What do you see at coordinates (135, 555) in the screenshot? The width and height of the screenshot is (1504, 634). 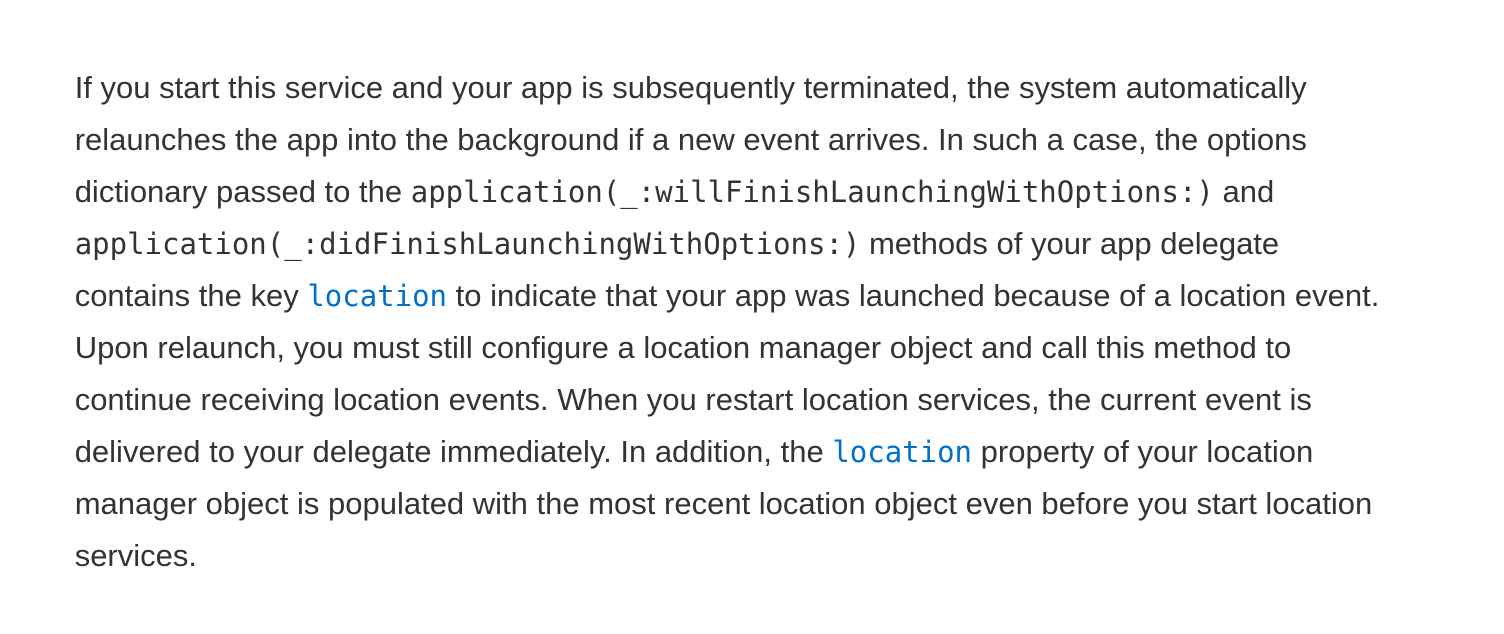 I see `line-text: services.` at bounding box center [135, 555].